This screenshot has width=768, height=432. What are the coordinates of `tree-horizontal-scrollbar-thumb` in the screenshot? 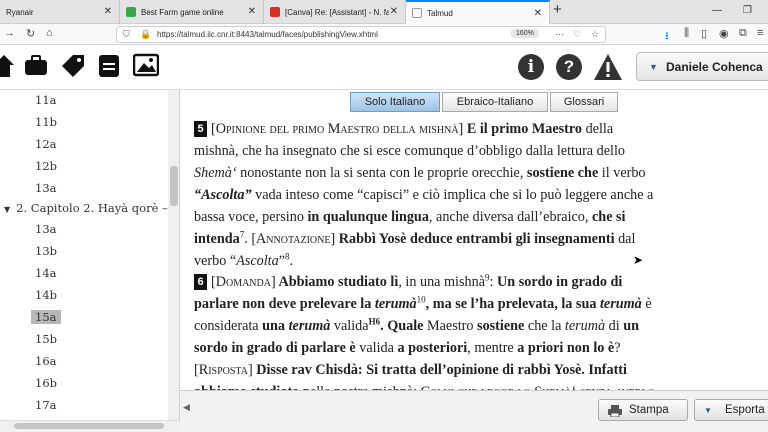 It's located at (89, 426).